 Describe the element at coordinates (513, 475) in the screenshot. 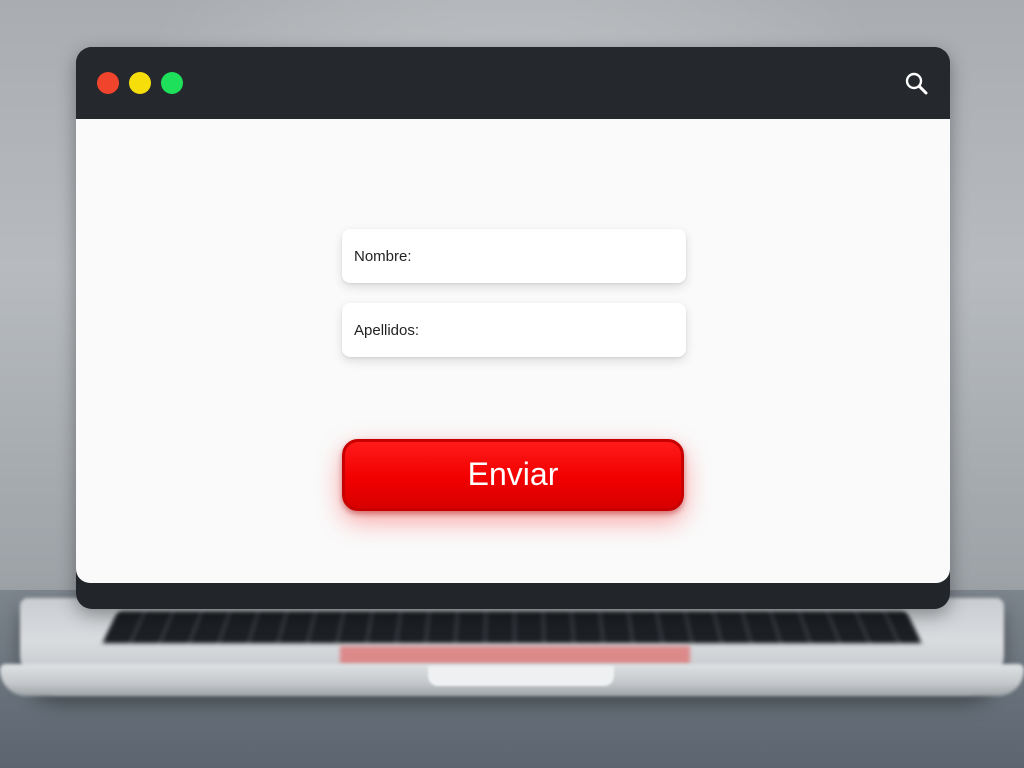

I see `enviar-button: Enviar` at that location.